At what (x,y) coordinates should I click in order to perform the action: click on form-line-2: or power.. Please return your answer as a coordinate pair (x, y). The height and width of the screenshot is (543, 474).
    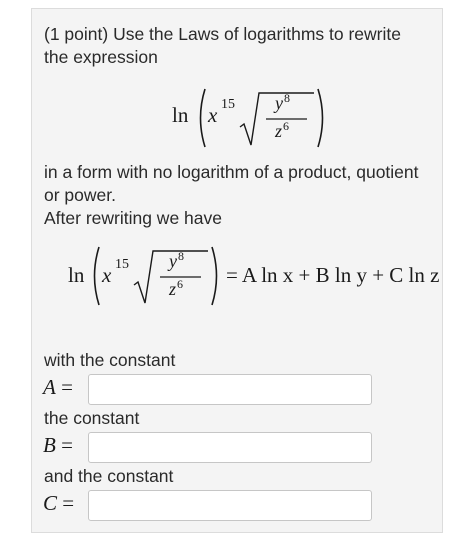
    Looking at the image, I should click on (80, 195).